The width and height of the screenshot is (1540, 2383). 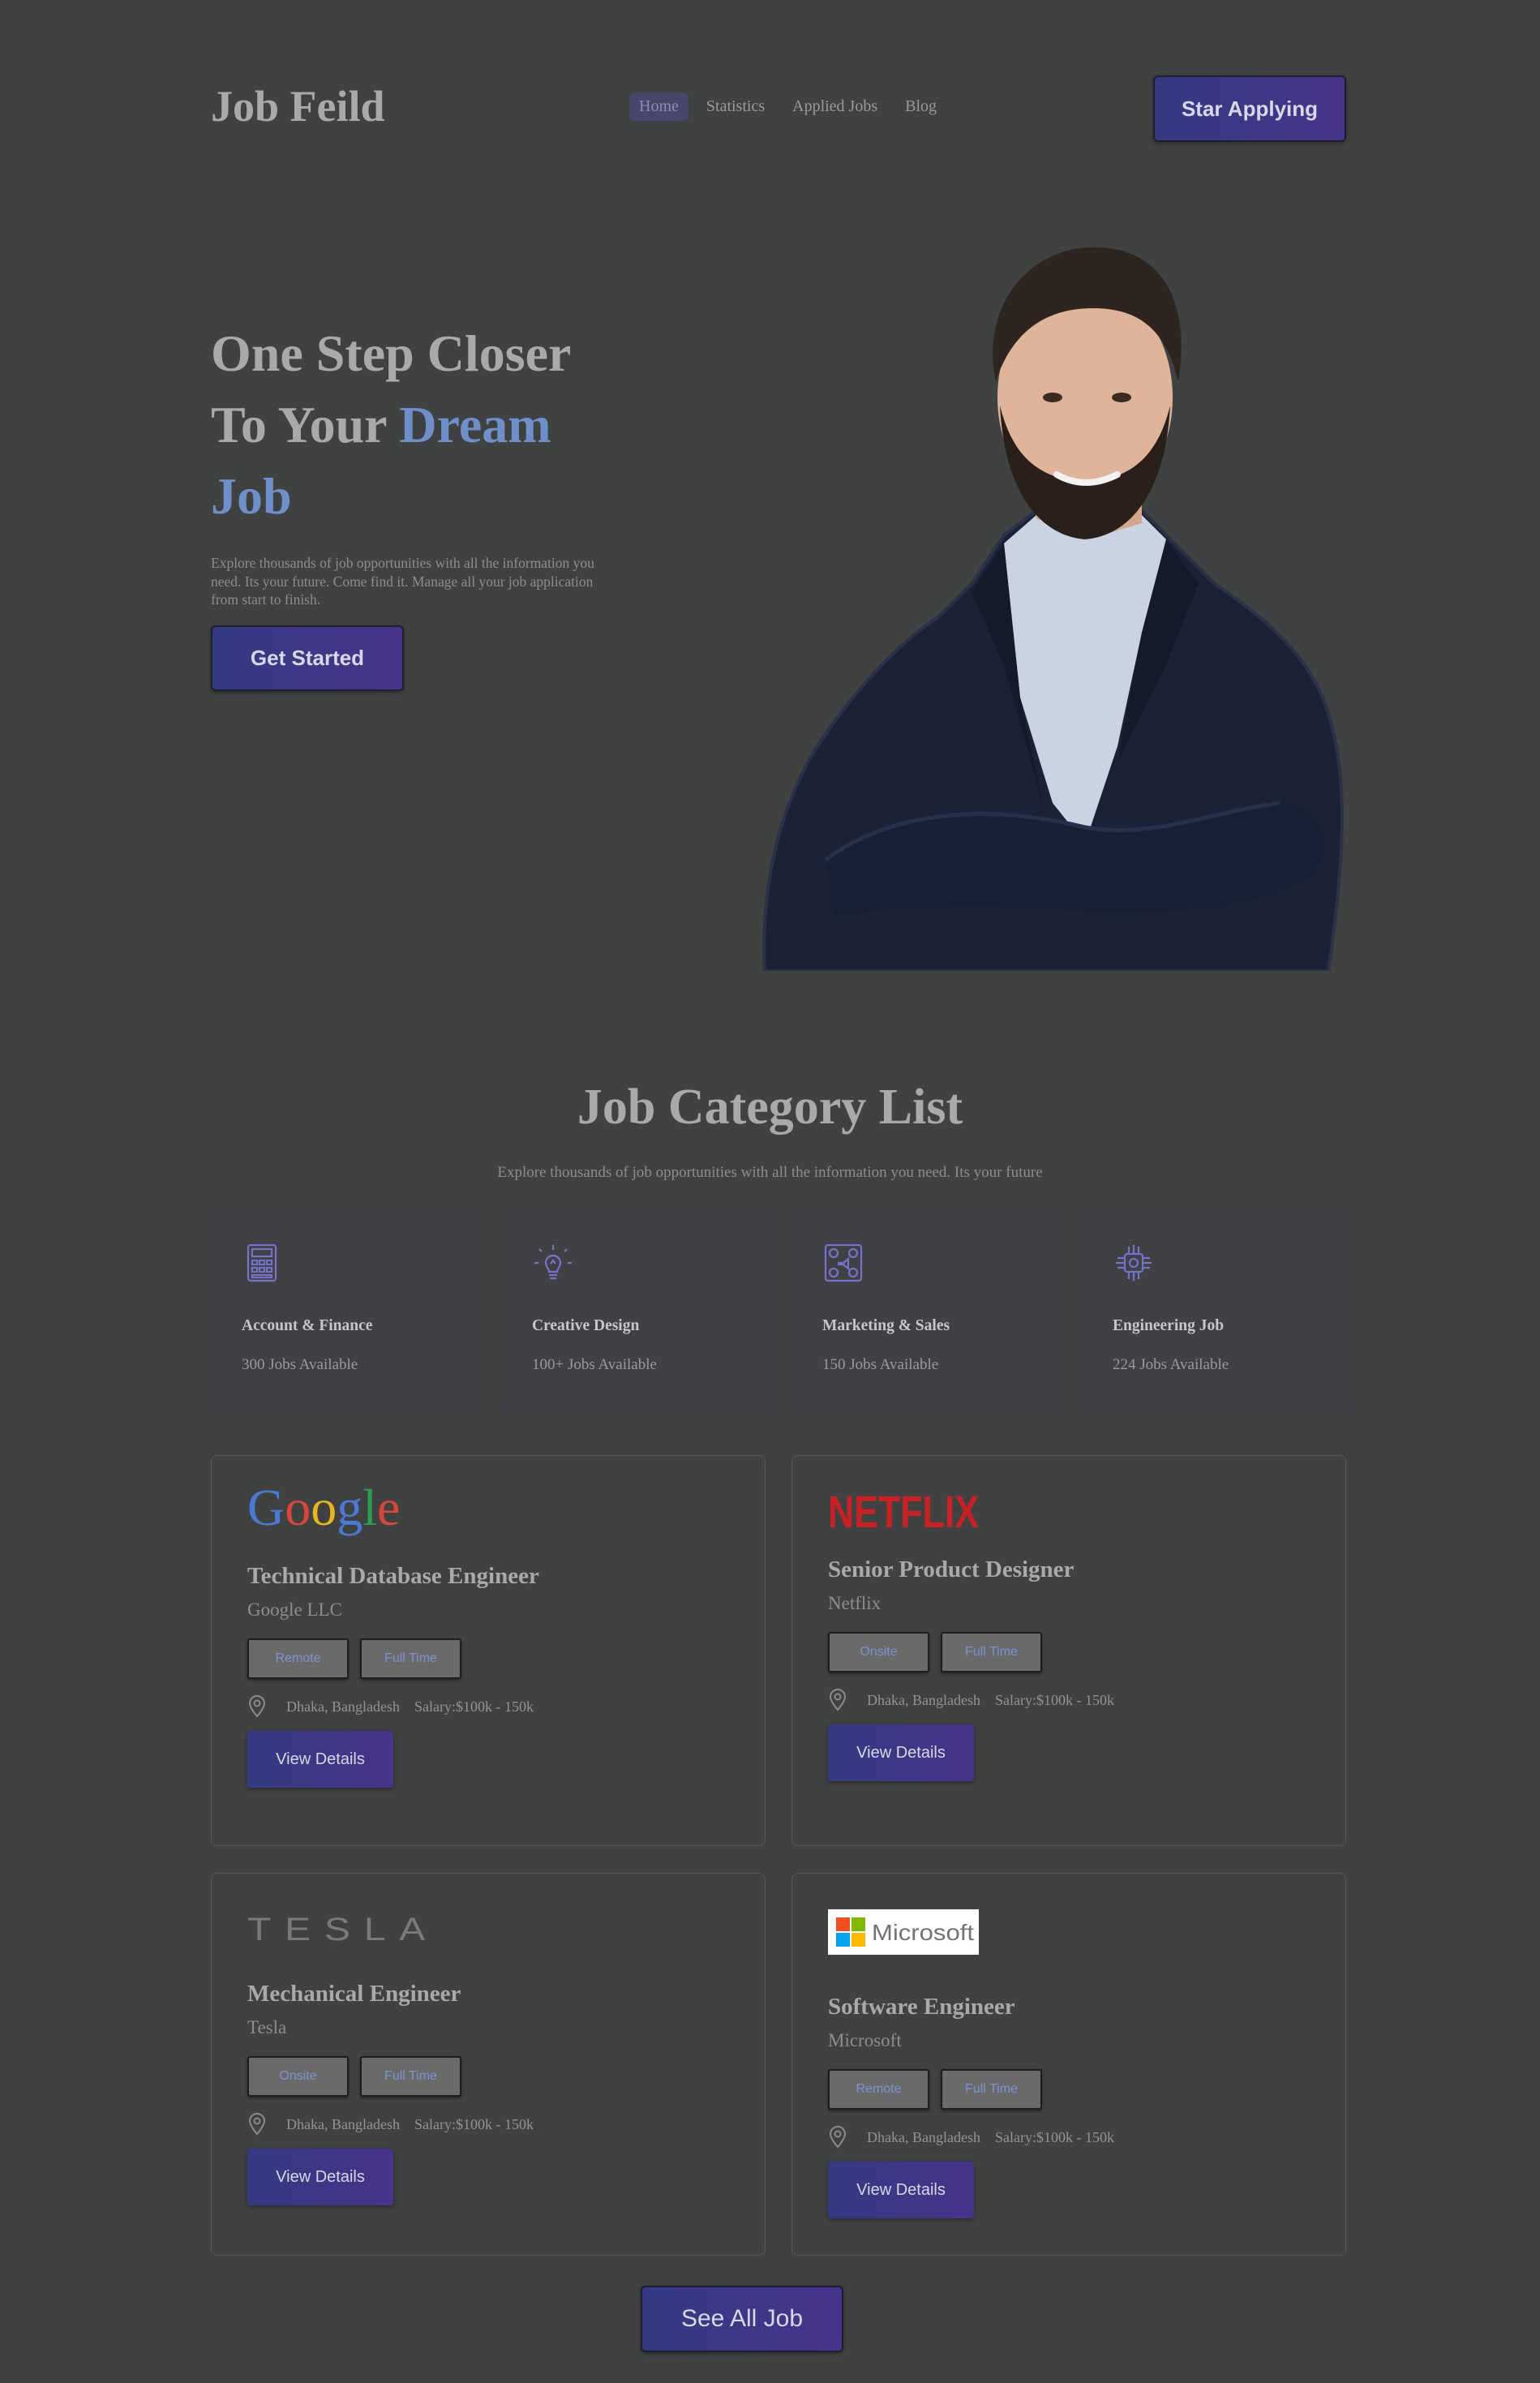 What do you see at coordinates (393, 1576) in the screenshot?
I see `job-title: Technical Database Engineer` at bounding box center [393, 1576].